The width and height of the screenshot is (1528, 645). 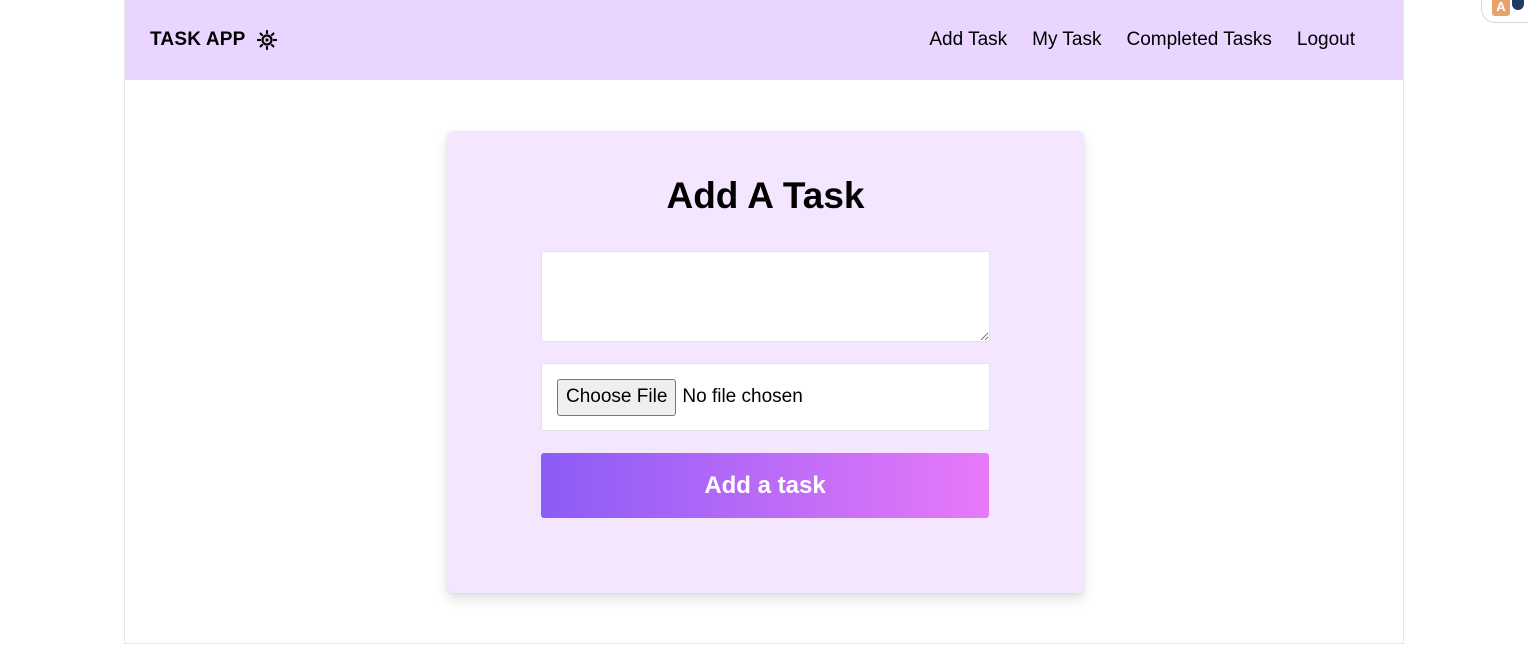 I want to click on file-input: Choose File No file chosen, so click(x=765, y=397).